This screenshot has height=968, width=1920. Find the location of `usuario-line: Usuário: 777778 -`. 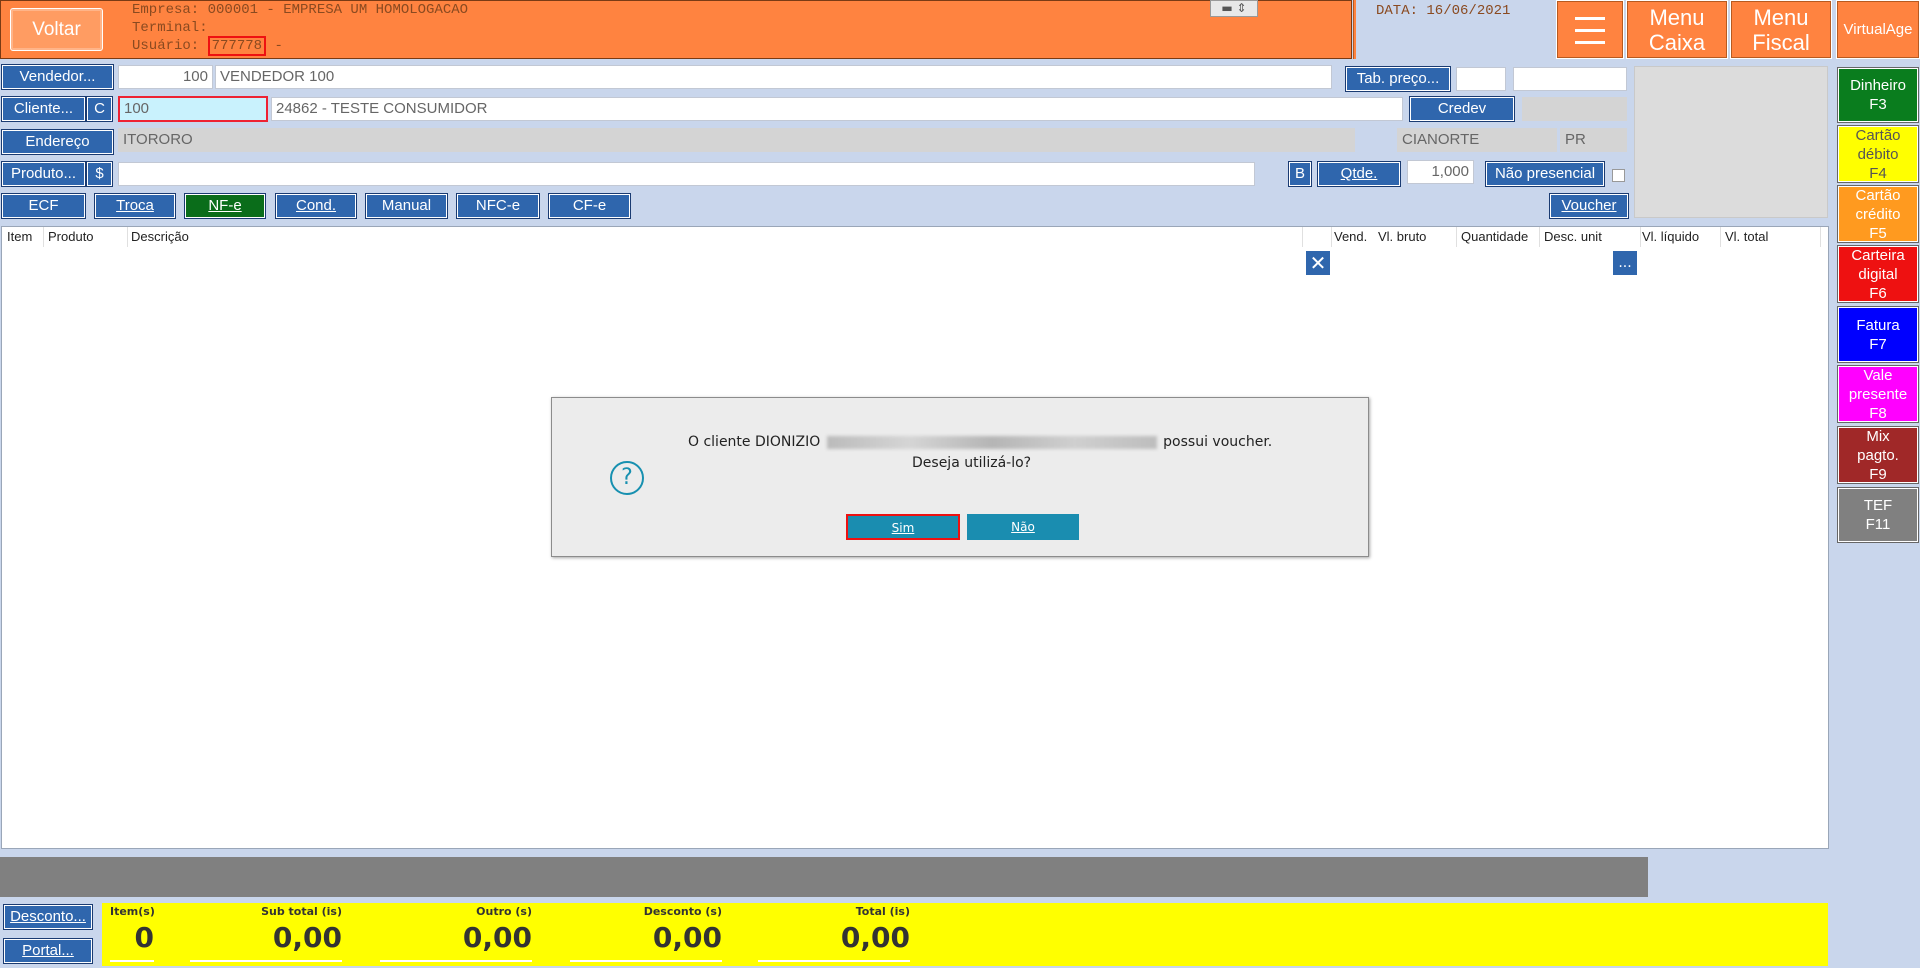

usuario-line: Usuário: 777778 - is located at coordinates (207, 46).